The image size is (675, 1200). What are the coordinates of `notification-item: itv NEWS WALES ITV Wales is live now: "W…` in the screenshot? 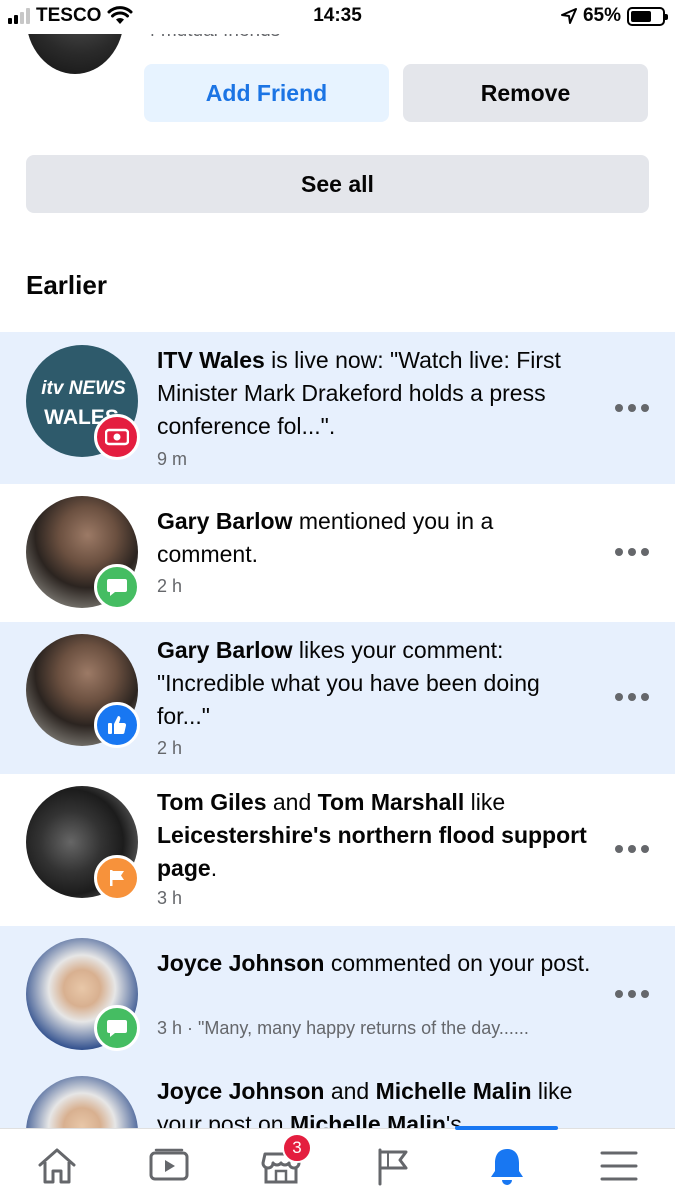 It's located at (337, 408).